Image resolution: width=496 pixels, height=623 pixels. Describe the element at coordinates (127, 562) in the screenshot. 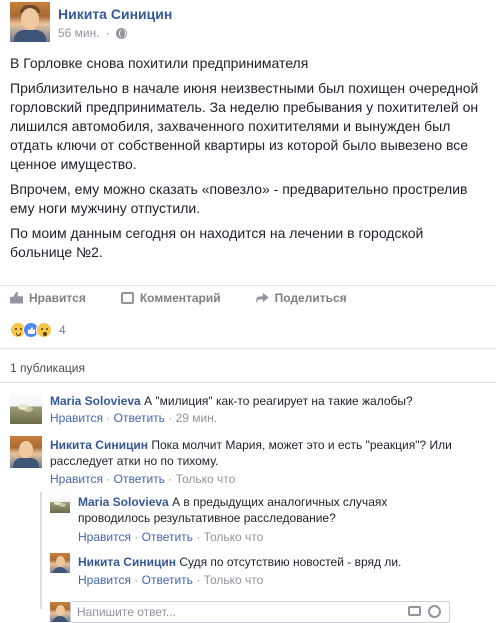

I see `replier-name: Никита Синицин` at that location.